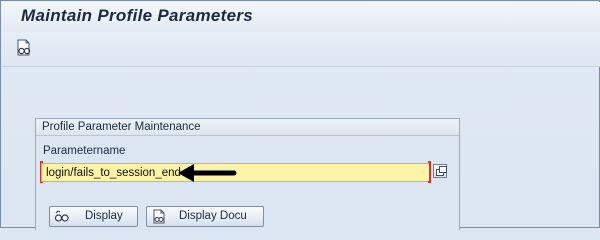 Image resolution: width=600 pixels, height=240 pixels. What do you see at coordinates (137, 15) in the screenshot?
I see `page-title: Maintain Profile Parameters` at bounding box center [137, 15].